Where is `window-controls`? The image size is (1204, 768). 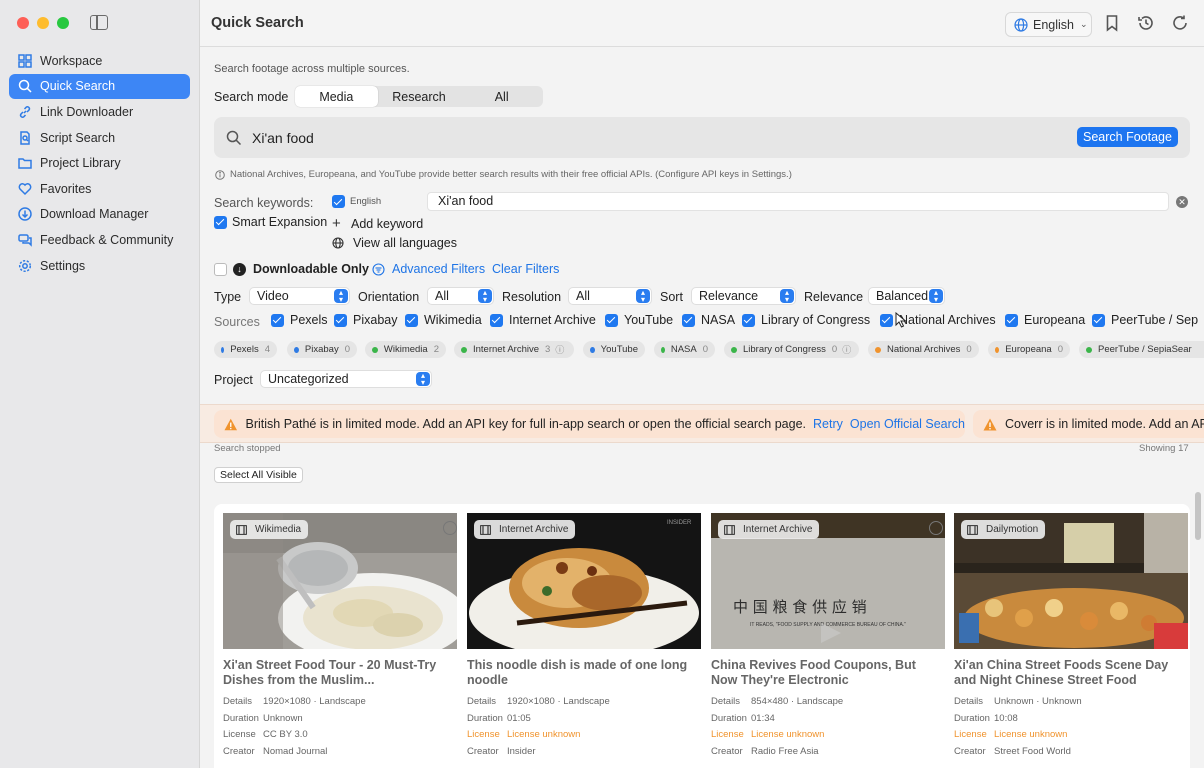
window-controls is located at coordinates (43, 23).